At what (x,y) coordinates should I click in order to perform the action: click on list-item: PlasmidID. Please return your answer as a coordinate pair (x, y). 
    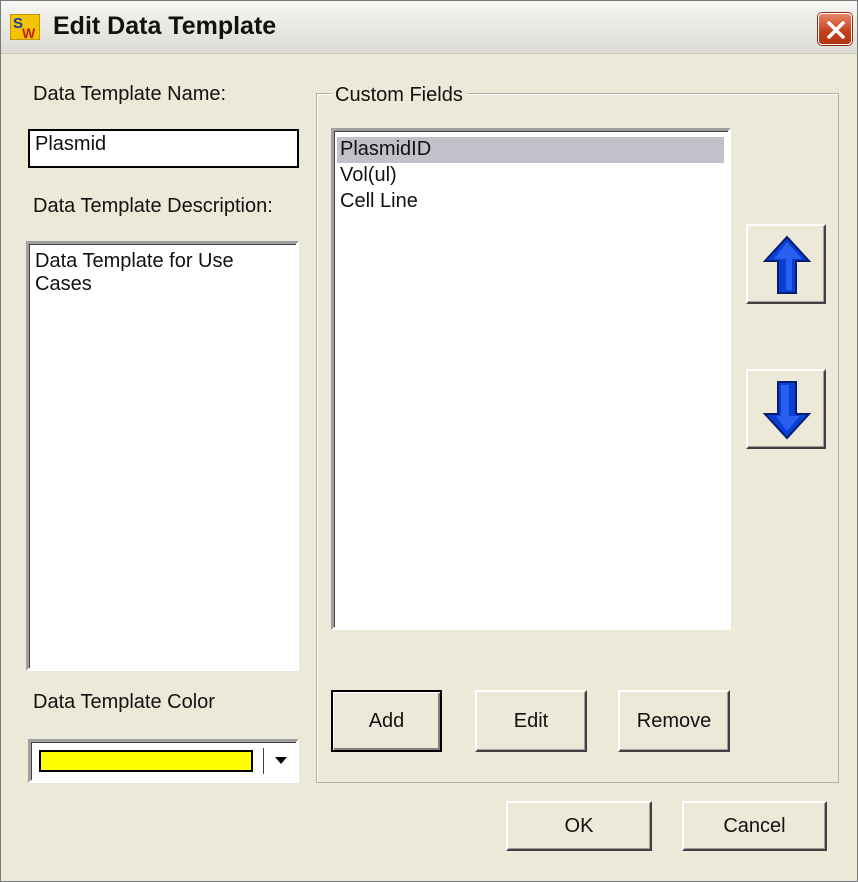
    Looking at the image, I should click on (530, 150).